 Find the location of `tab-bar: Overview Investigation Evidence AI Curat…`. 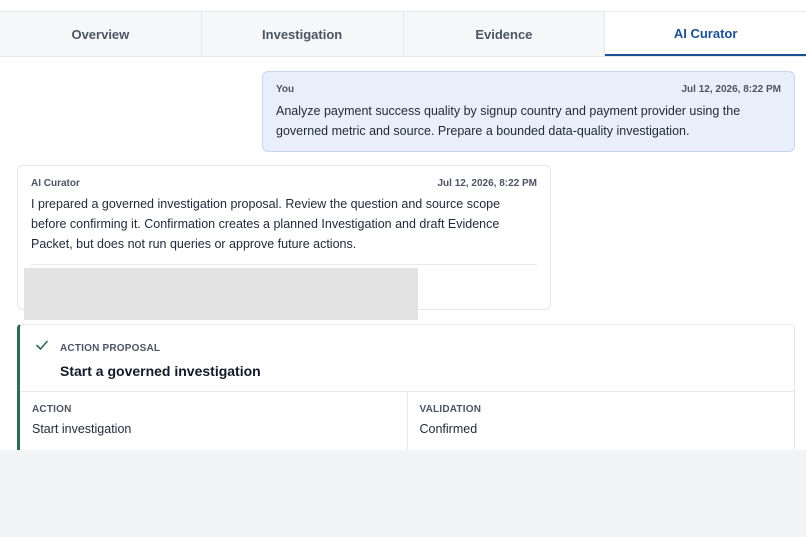

tab-bar: Overview Investigation Evidence AI Curat… is located at coordinates (403, 34).